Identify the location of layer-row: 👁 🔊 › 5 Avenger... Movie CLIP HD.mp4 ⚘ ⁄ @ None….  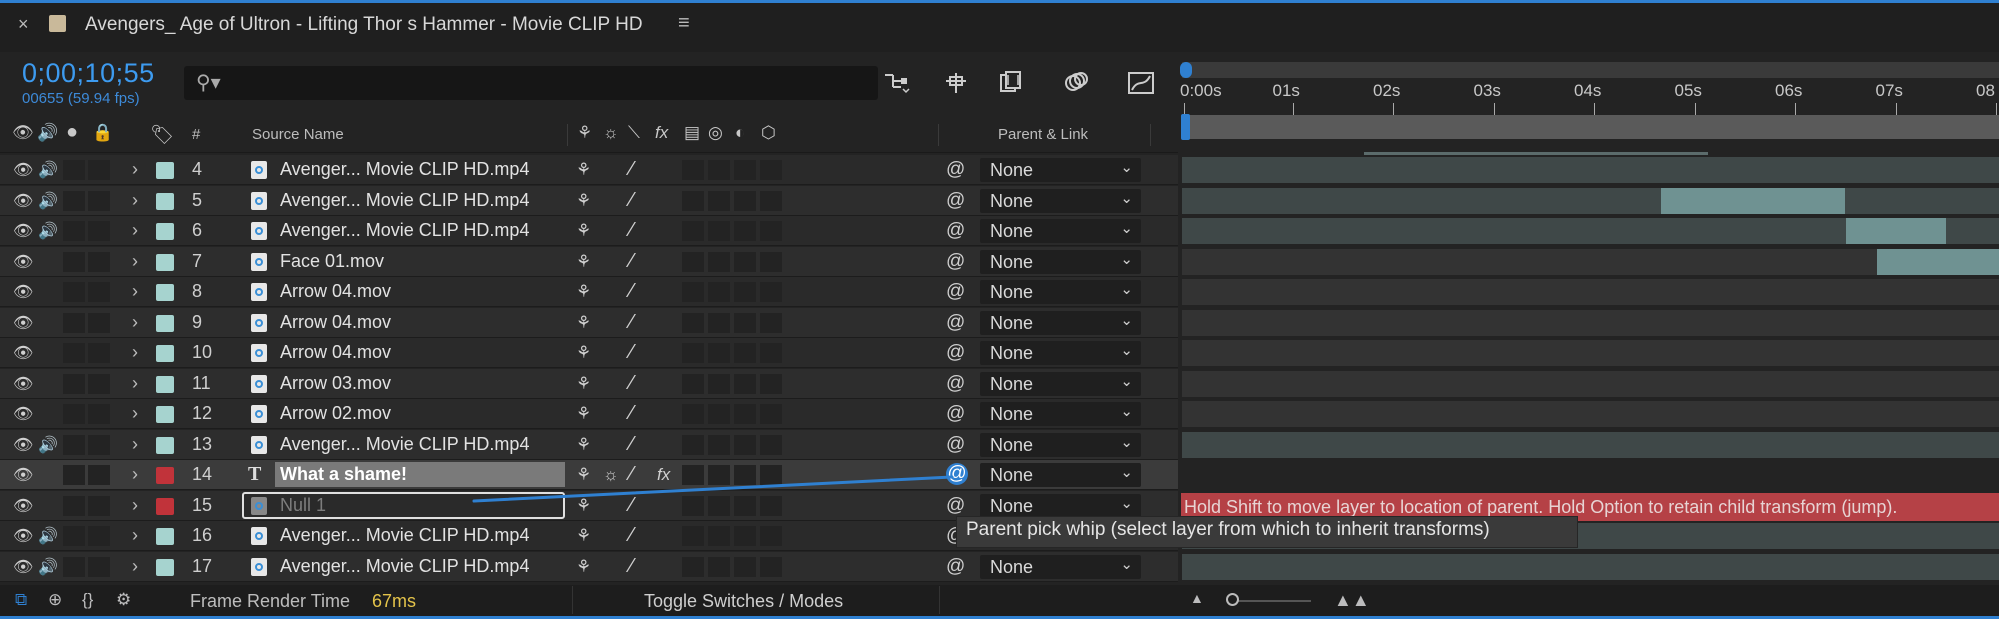
(589, 201).